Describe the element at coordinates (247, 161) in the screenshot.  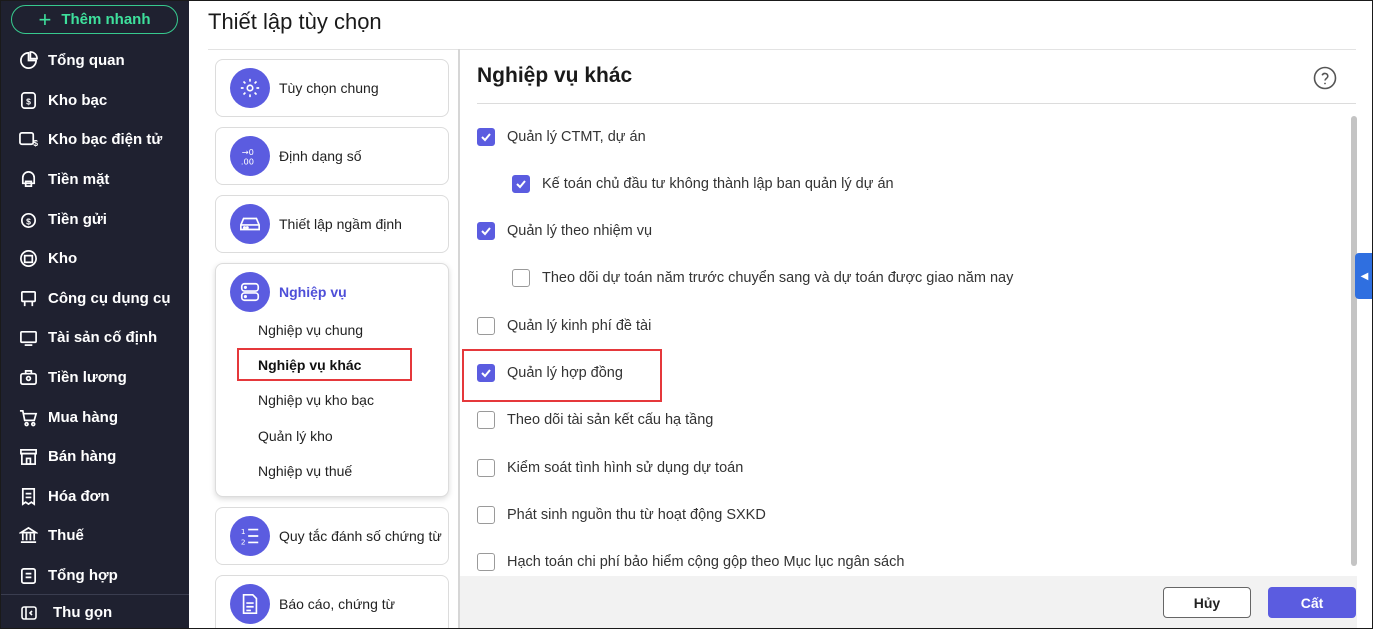
I see `svg-text: .00` at that location.